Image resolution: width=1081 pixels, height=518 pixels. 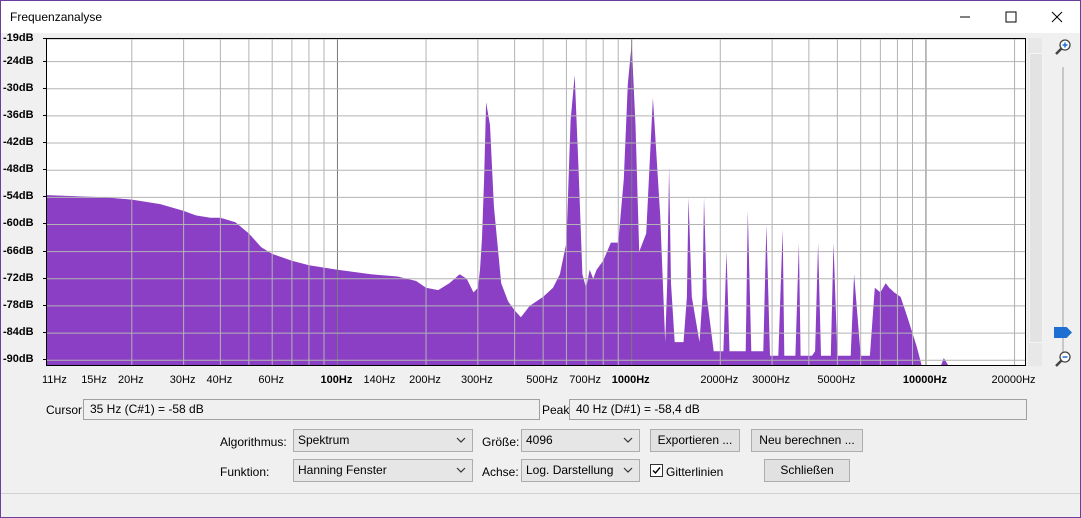 What do you see at coordinates (18, 196) in the screenshot?
I see `y-tick-label: -54dB` at bounding box center [18, 196].